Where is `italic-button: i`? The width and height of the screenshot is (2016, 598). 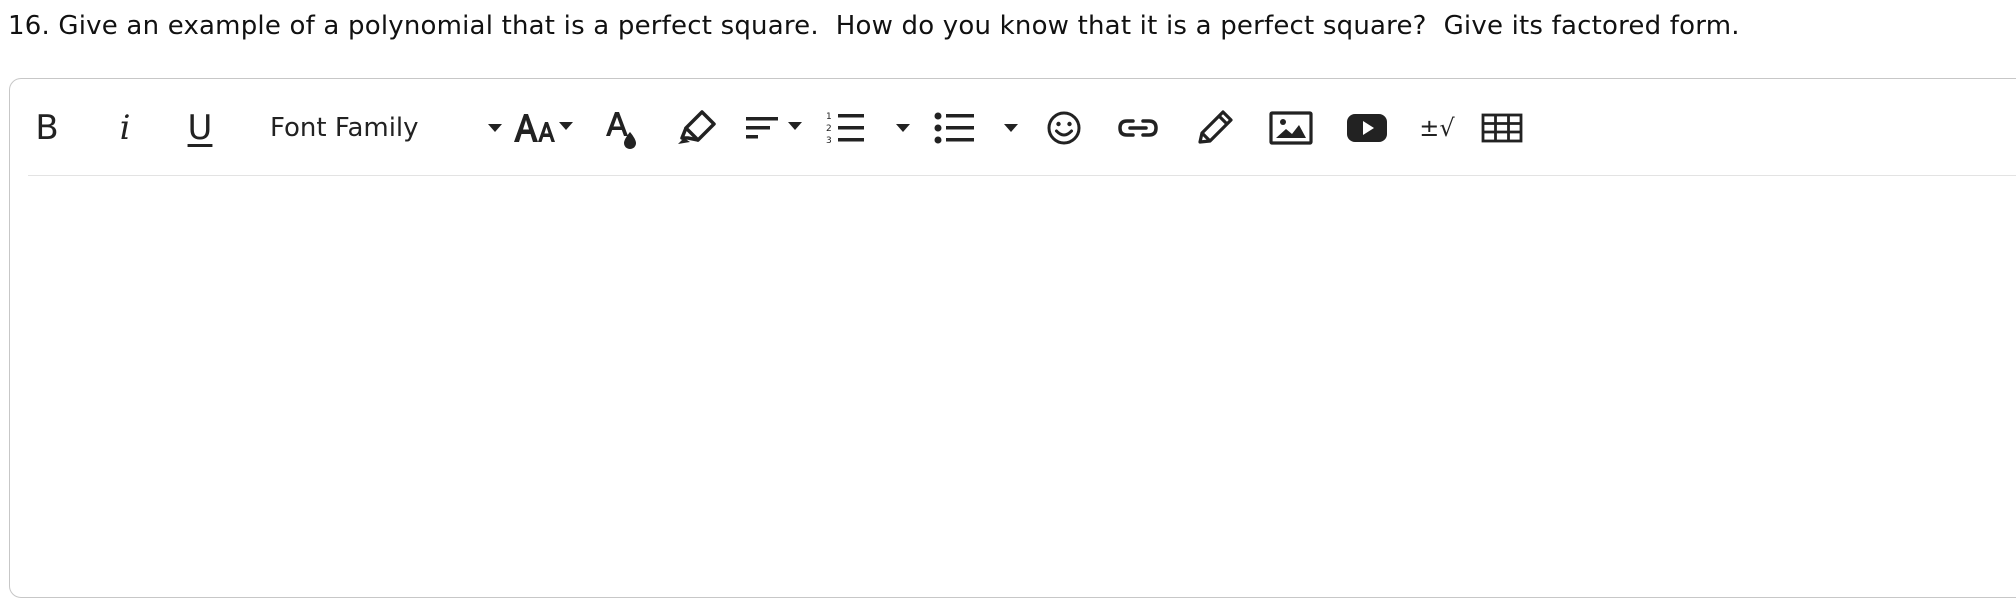
italic-button: i is located at coordinates (125, 128).